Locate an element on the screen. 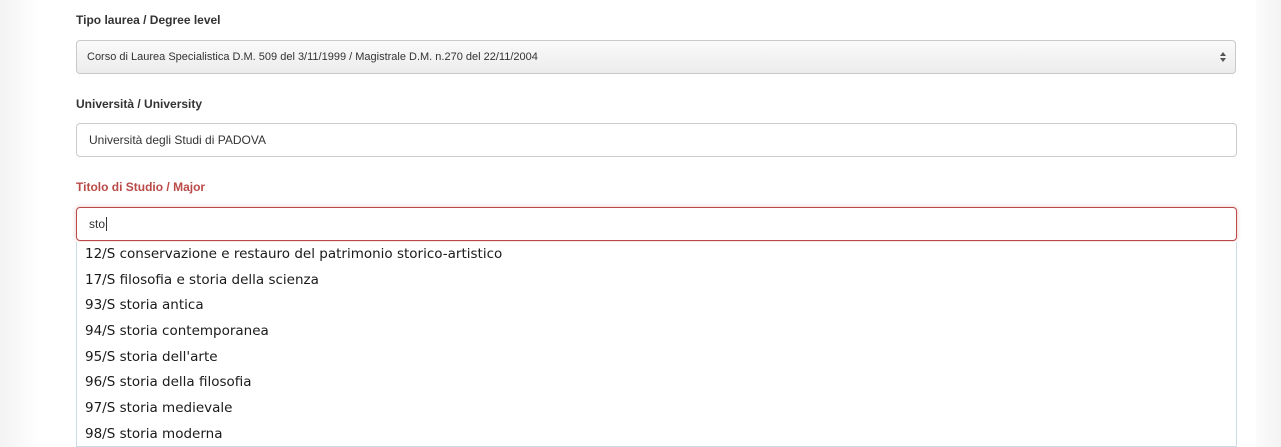 Image resolution: width=1281 pixels, height=447 pixels. autocomplete-option: 95/S storia dell'arte is located at coordinates (656, 358).